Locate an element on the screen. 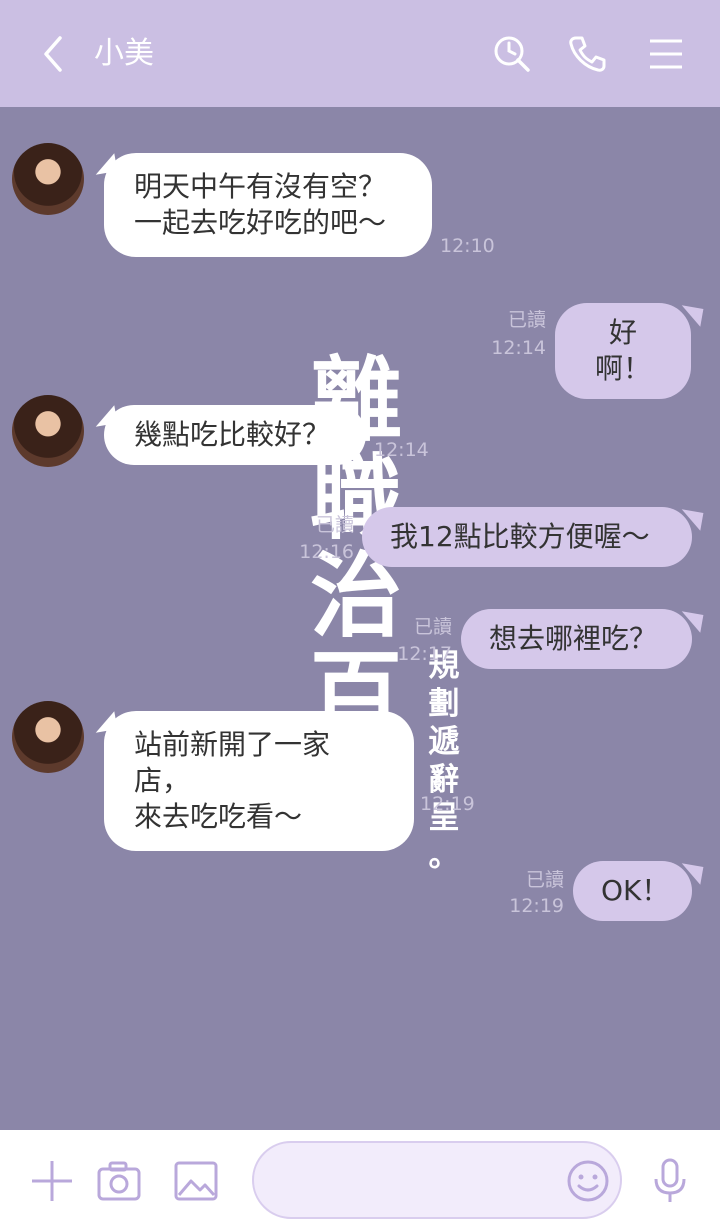  camera-icon is located at coordinates (119, 1181).